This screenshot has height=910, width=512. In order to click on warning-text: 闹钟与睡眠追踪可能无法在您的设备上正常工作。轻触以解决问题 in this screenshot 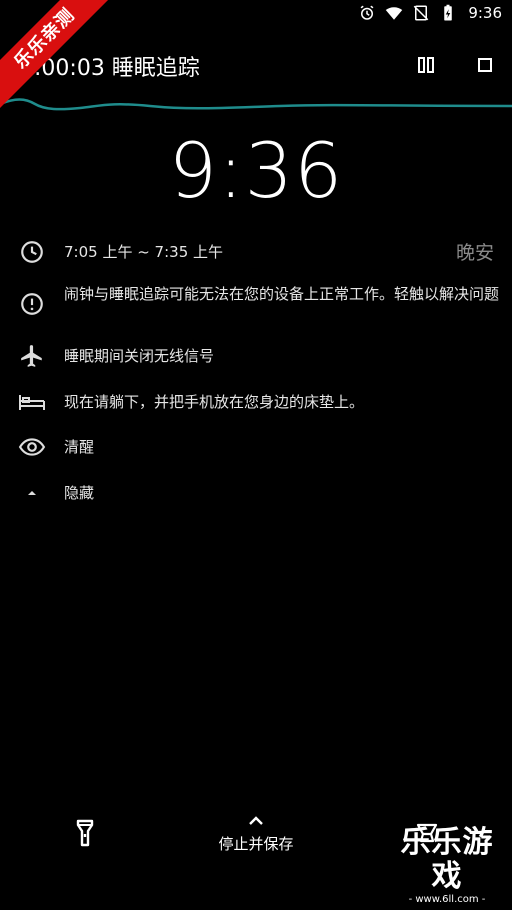, I will do `click(282, 294)`.